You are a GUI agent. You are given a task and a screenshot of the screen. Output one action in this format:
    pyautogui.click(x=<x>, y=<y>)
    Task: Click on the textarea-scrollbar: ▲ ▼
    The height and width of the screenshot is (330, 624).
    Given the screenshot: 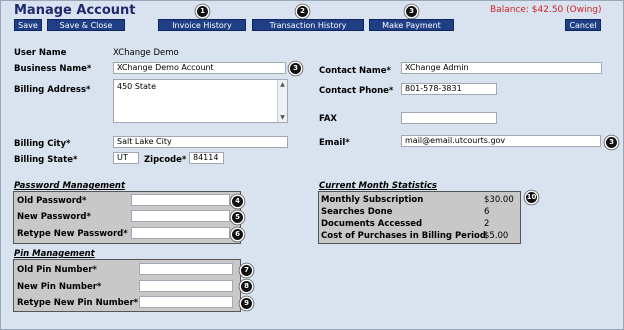 What is the action you would take?
    pyautogui.click(x=282, y=101)
    